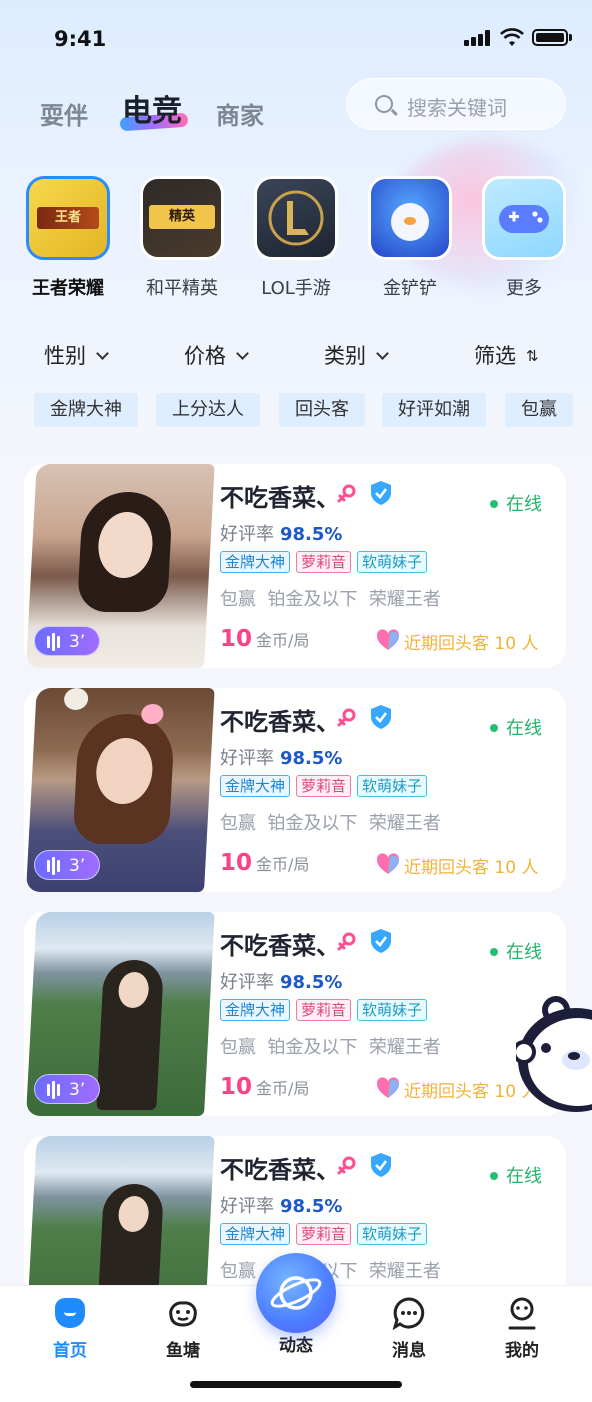 This screenshot has height=1402, width=592. I want to click on game-label: 金铲铲, so click(410, 288).